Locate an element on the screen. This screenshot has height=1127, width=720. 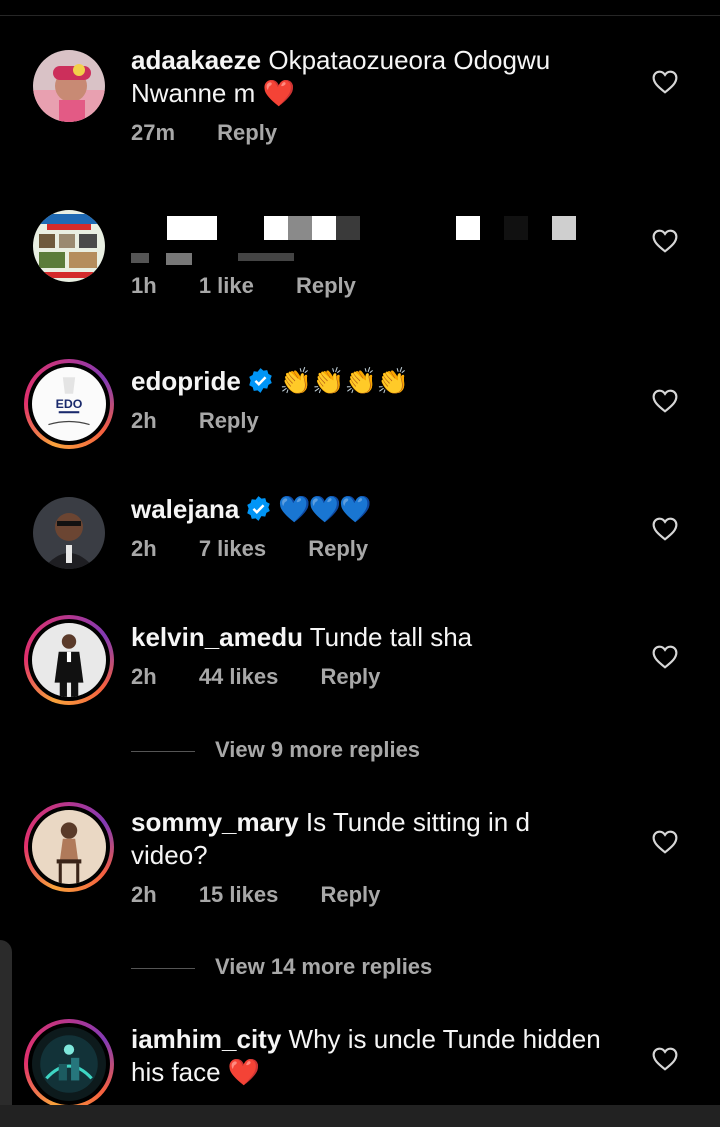
likes-count: 15 likes is located at coordinates (239, 894).